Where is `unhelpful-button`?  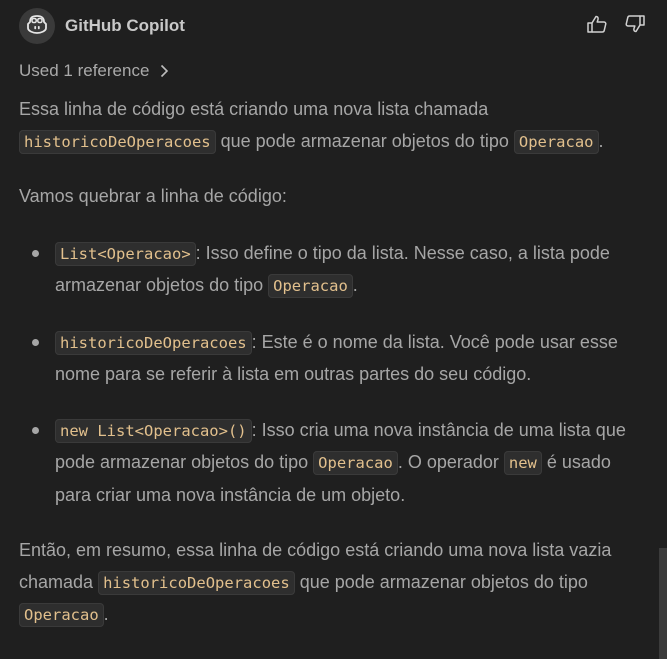
unhelpful-button is located at coordinates (635, 26).